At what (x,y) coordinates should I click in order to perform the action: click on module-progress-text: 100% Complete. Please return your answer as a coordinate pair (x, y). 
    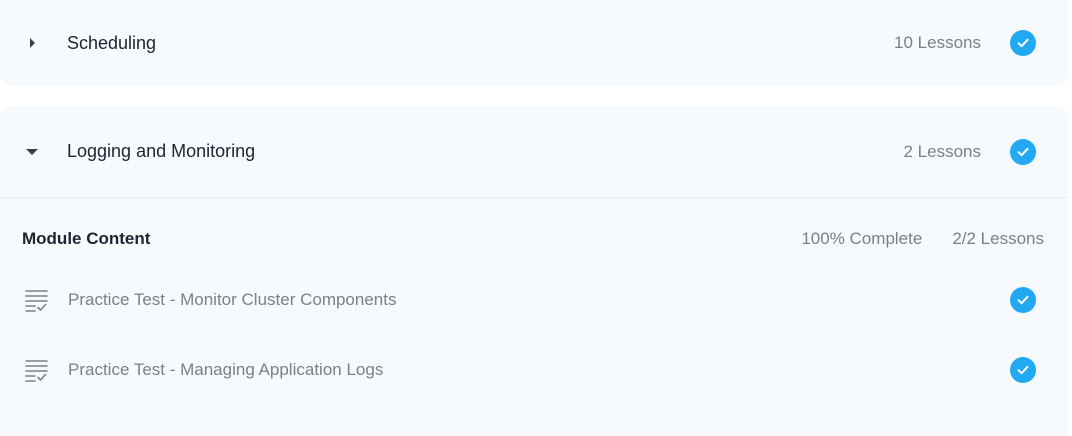
    Looking at the image, I should click on (862, 238).